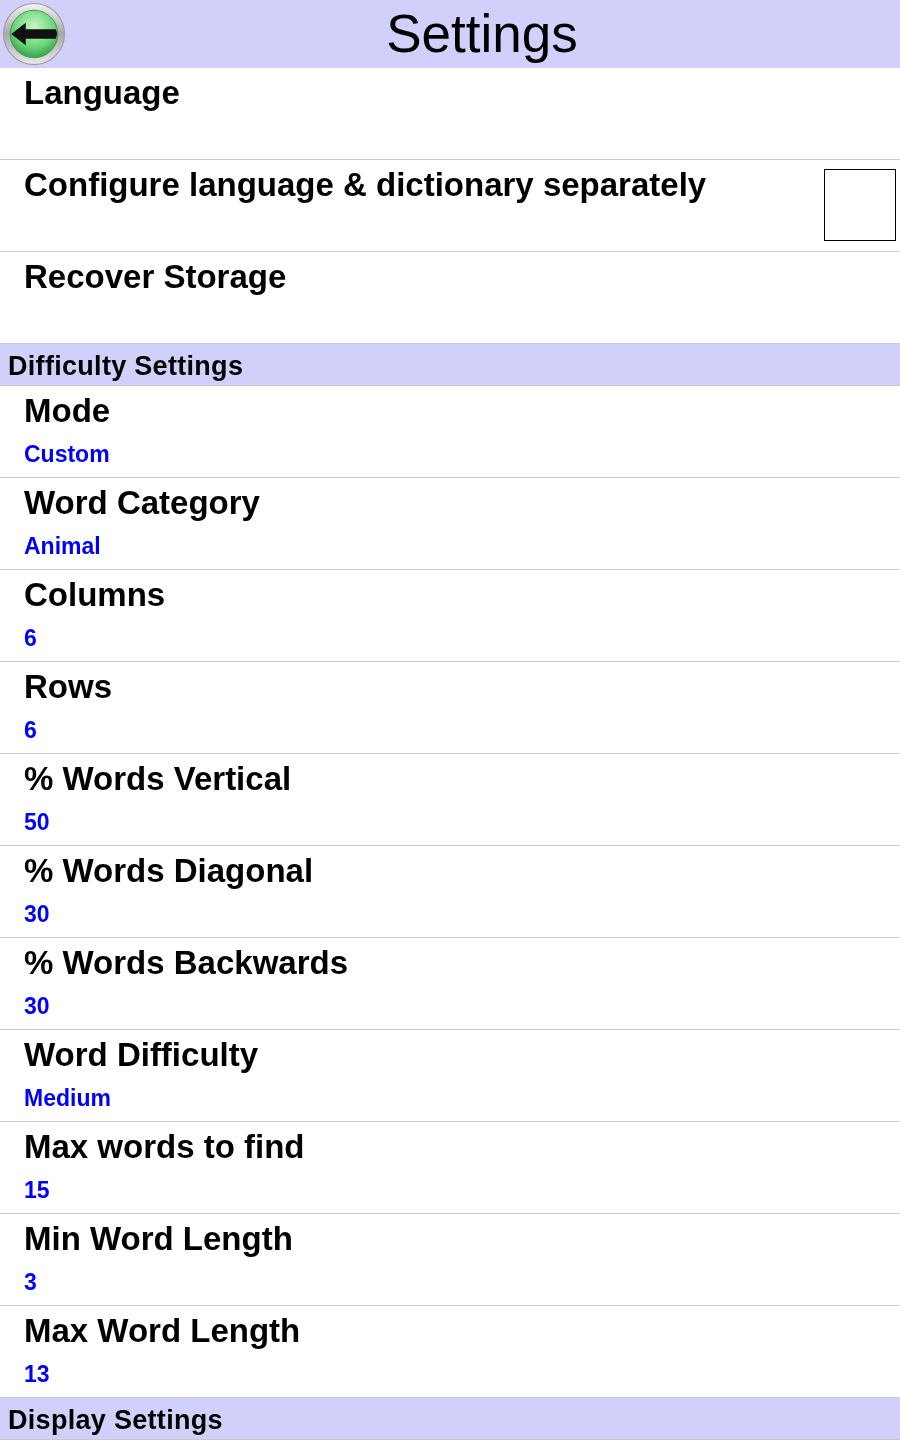 The height and width of the screenshot is (1440, 900). I want to click on setting-title: Language, so click(102, 93).